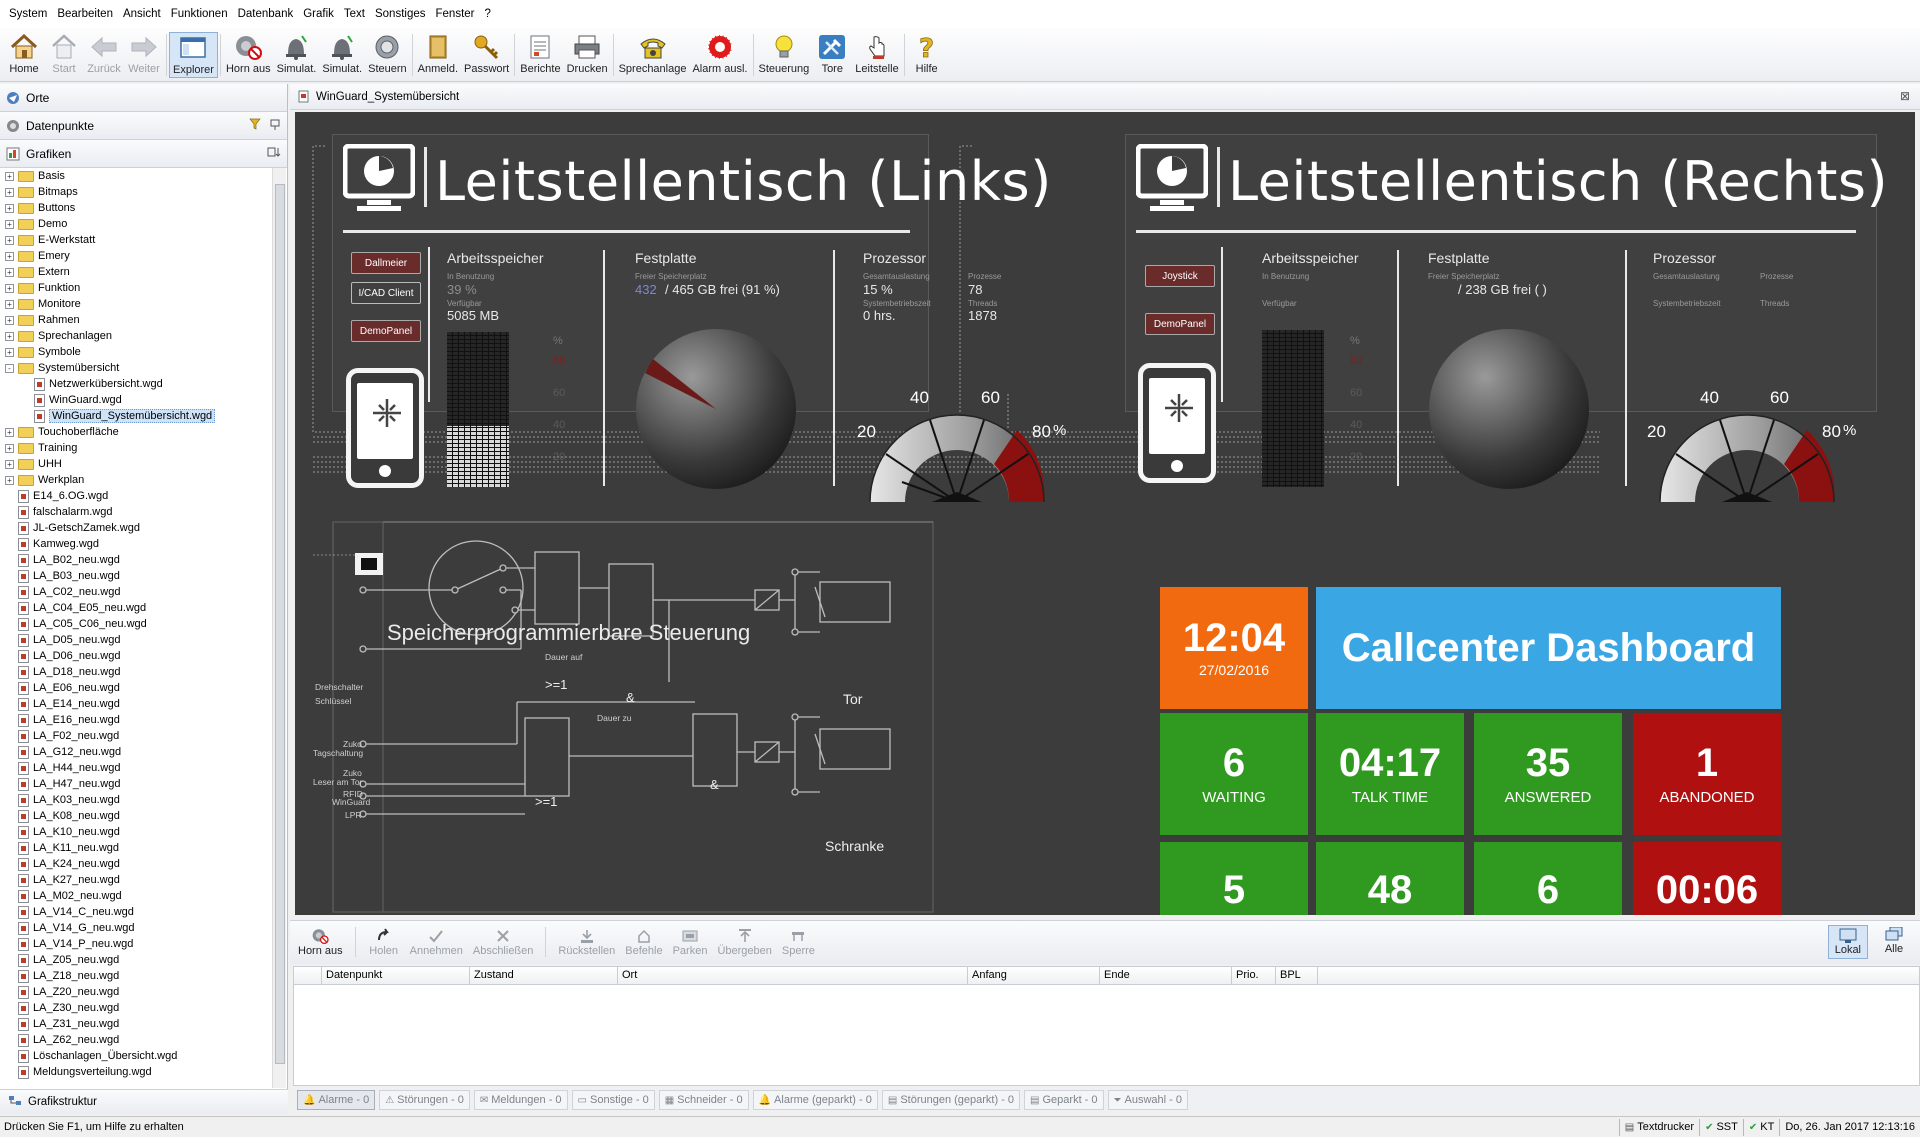  What do you see at coordinates (136, 208) in the screenshot?
I see `tree-folder: + Buttons` at bounding box center [136, 208].